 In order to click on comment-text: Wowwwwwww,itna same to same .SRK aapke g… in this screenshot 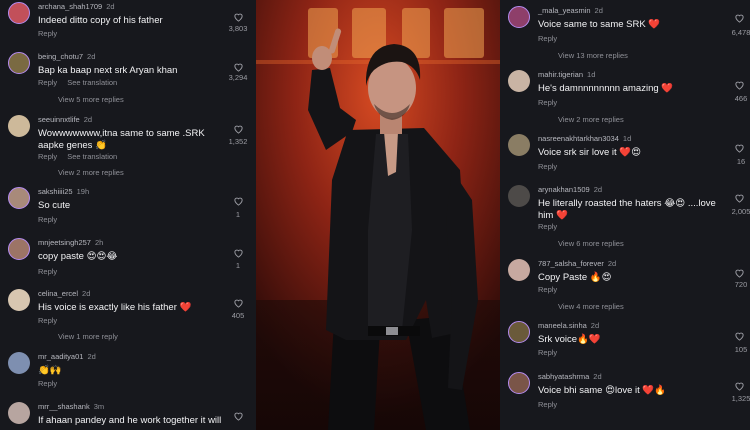, I will do `click(121, 139)`.